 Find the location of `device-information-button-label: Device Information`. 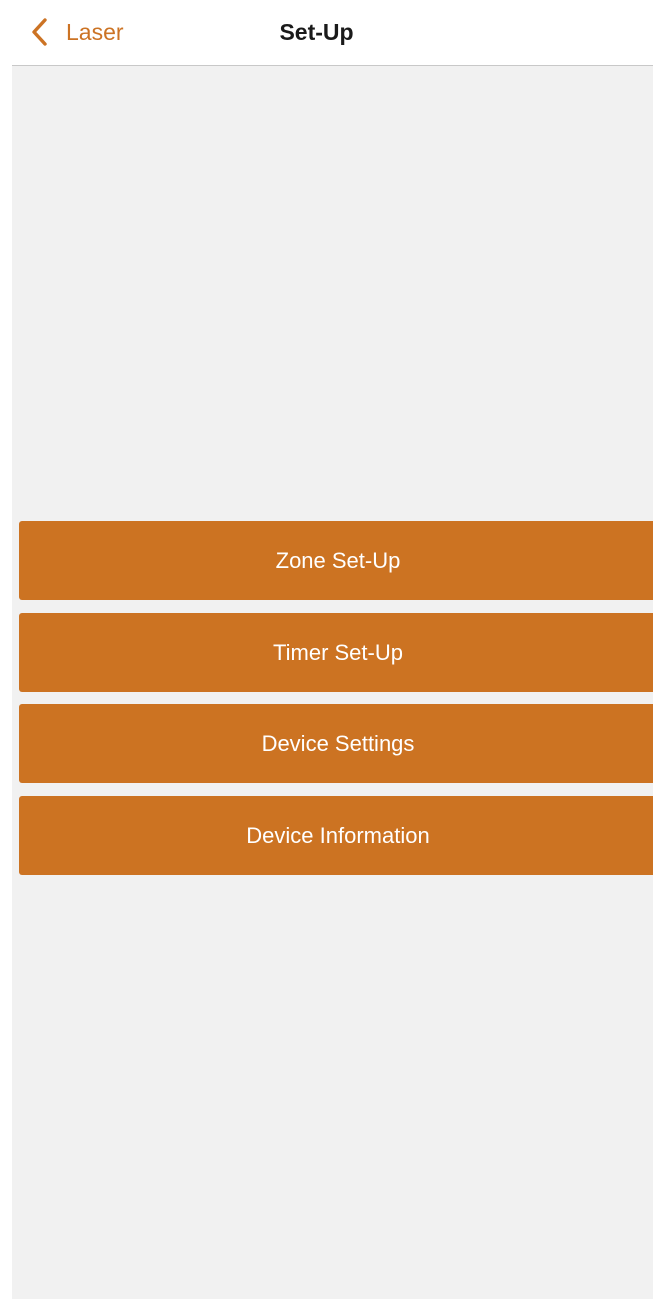

device-information-button-label: Device Information is located at coordinates (338, 835).